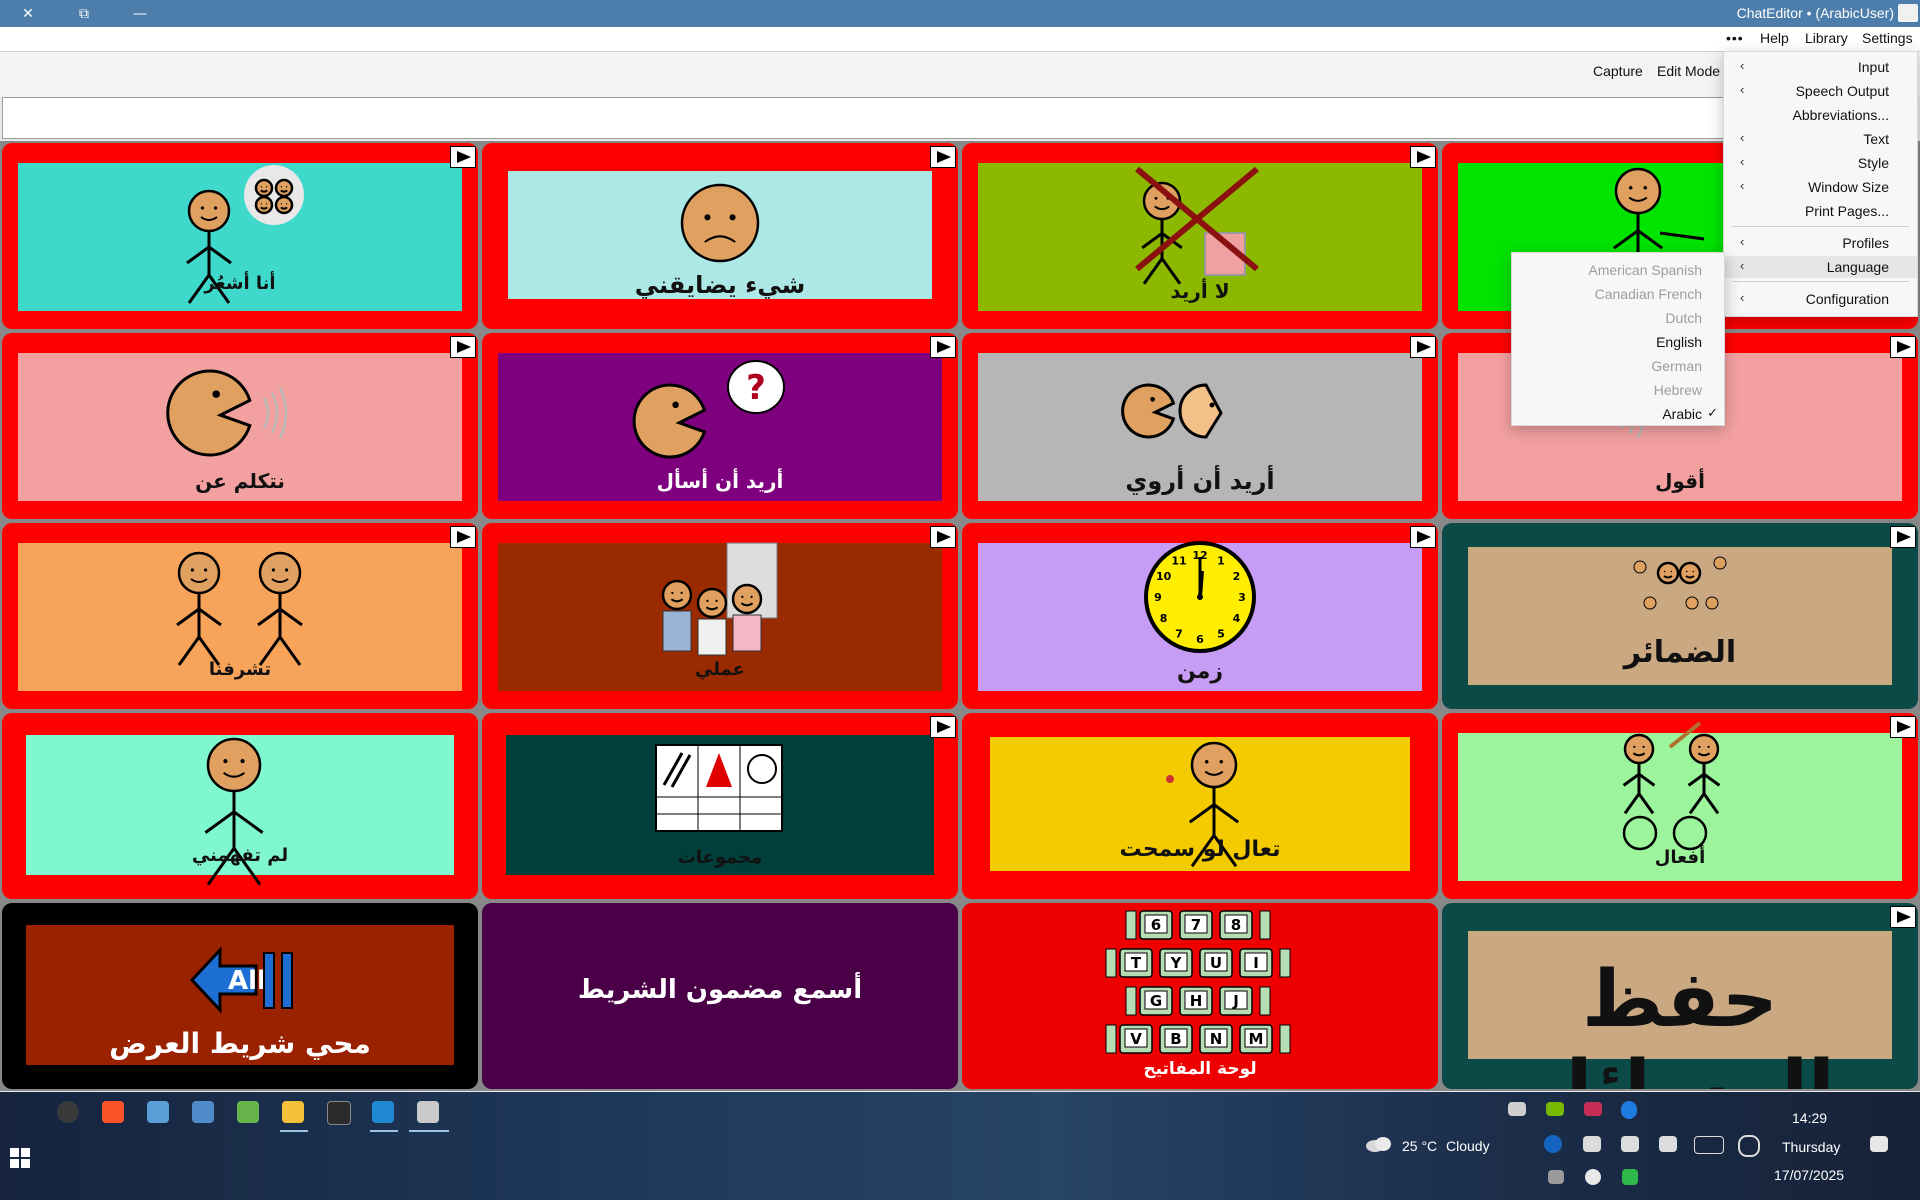  What do you see at coordinates (240, 996) in the screenshot?
I see `vocab-cell: All محي شريط العرض` at bounding box center [240, 996].